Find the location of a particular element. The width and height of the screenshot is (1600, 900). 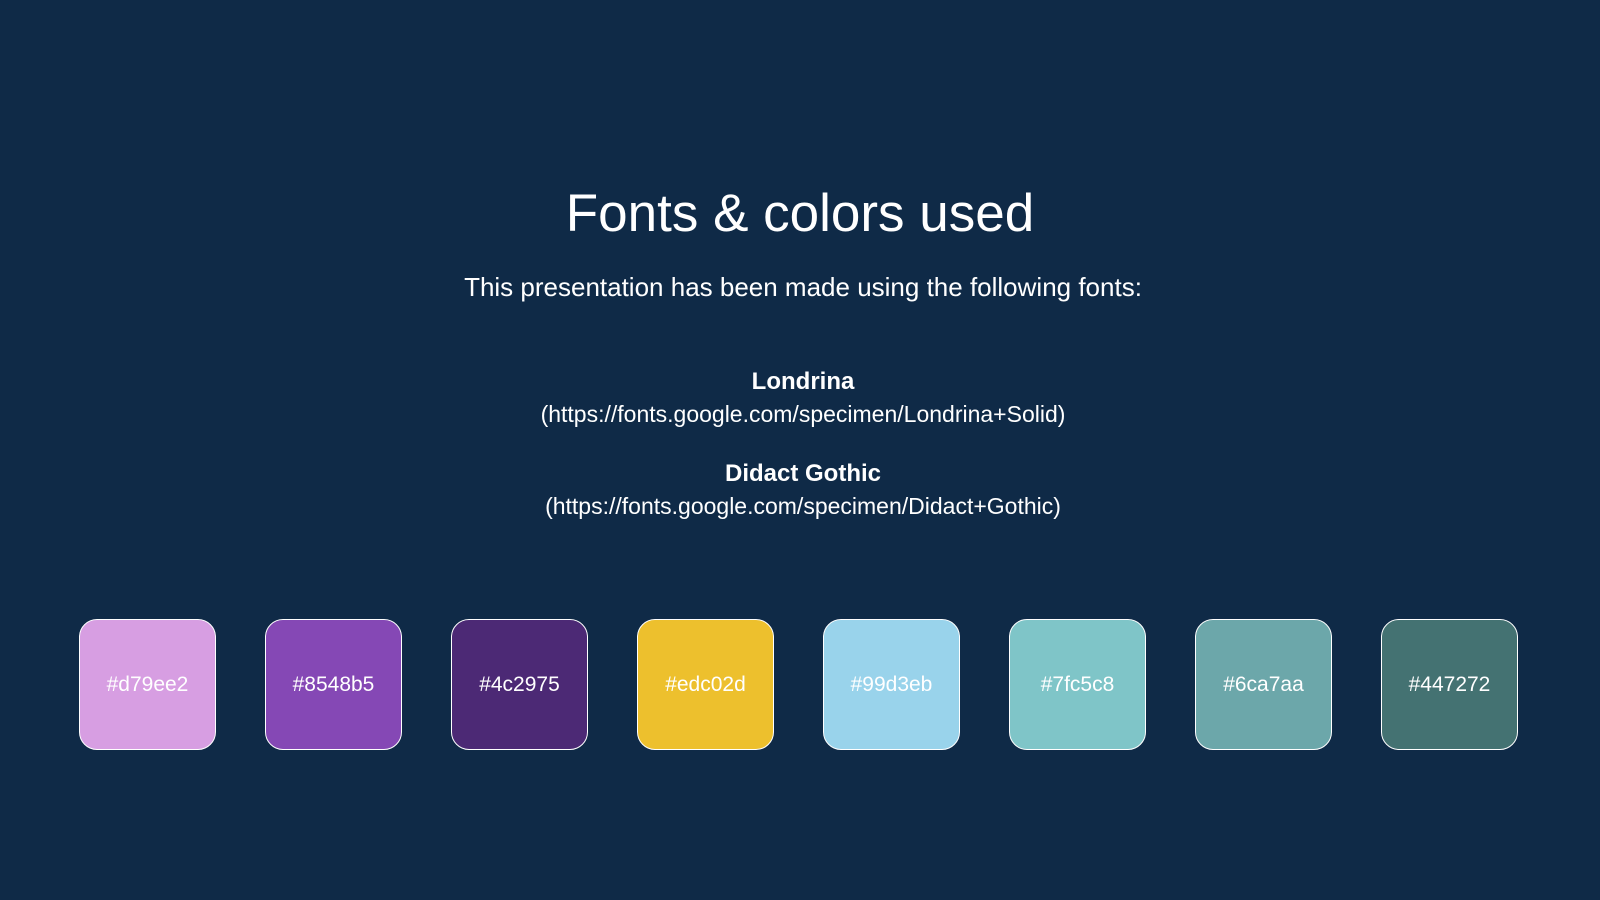

color-swatch: #99d3eb is located at coordinates (891, 684).